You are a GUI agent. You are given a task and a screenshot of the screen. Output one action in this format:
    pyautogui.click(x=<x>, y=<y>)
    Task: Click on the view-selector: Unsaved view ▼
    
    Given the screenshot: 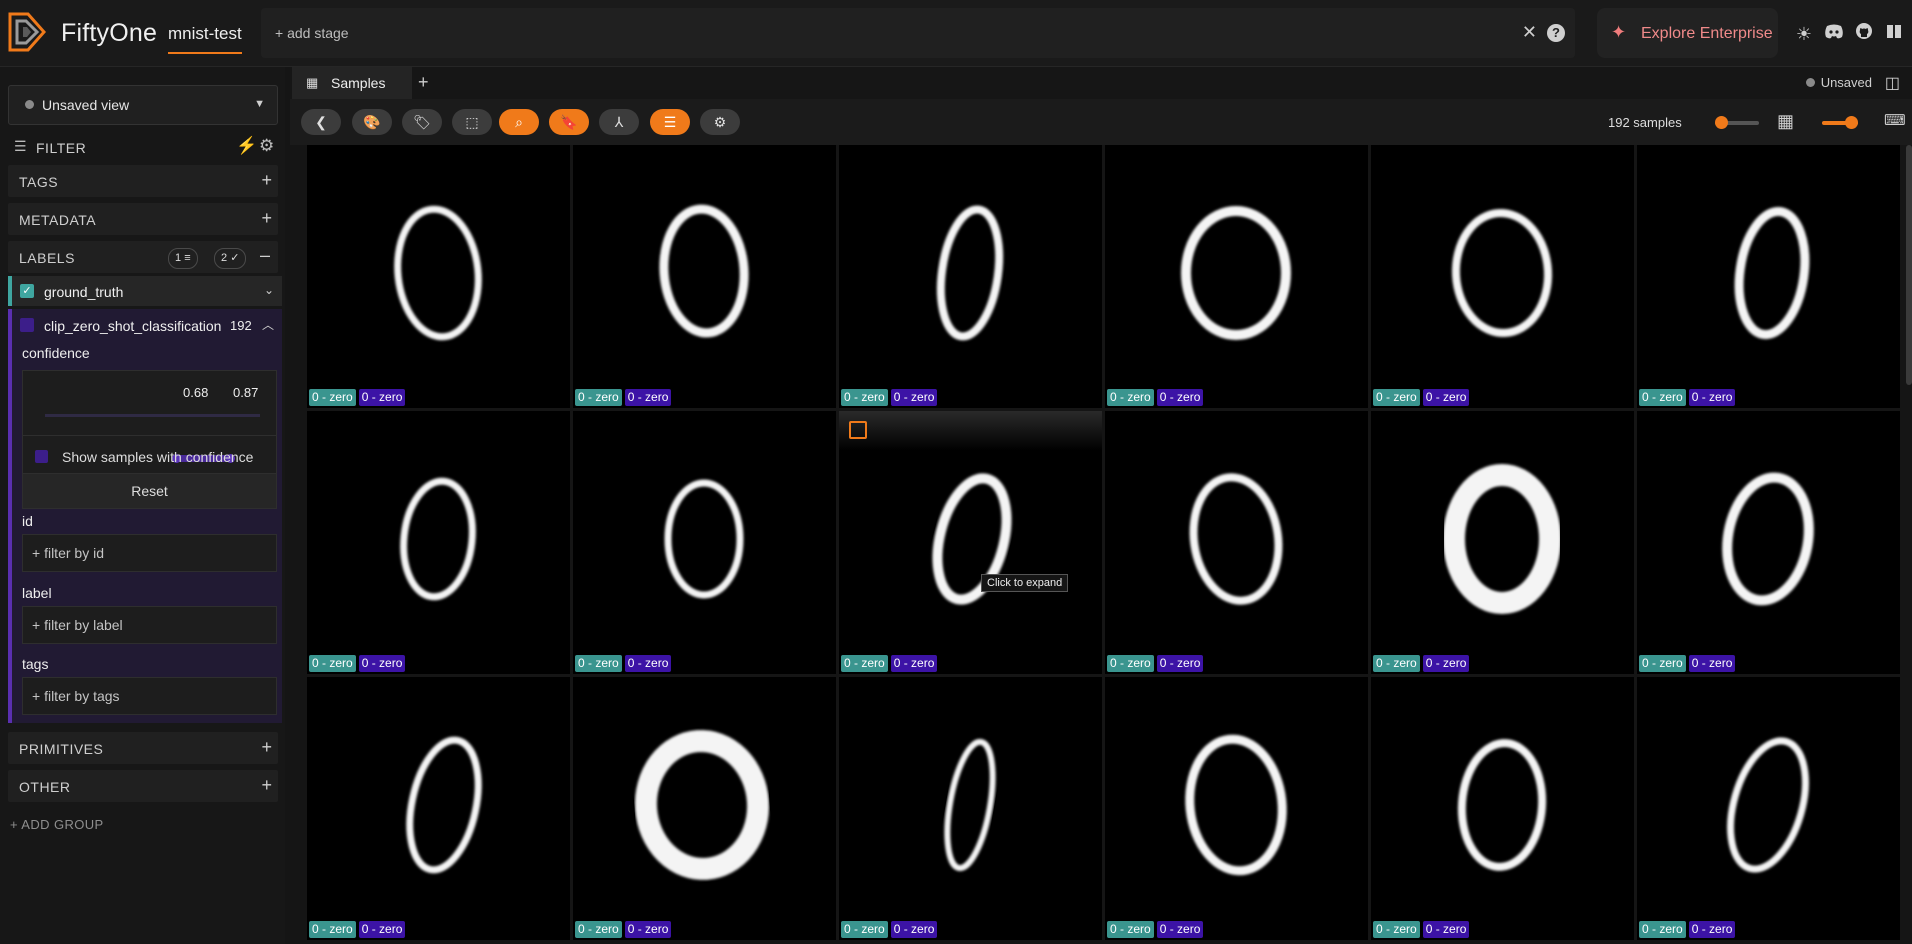 What is the action you would take?
    pyautogui.click(x=143, y=105)
    